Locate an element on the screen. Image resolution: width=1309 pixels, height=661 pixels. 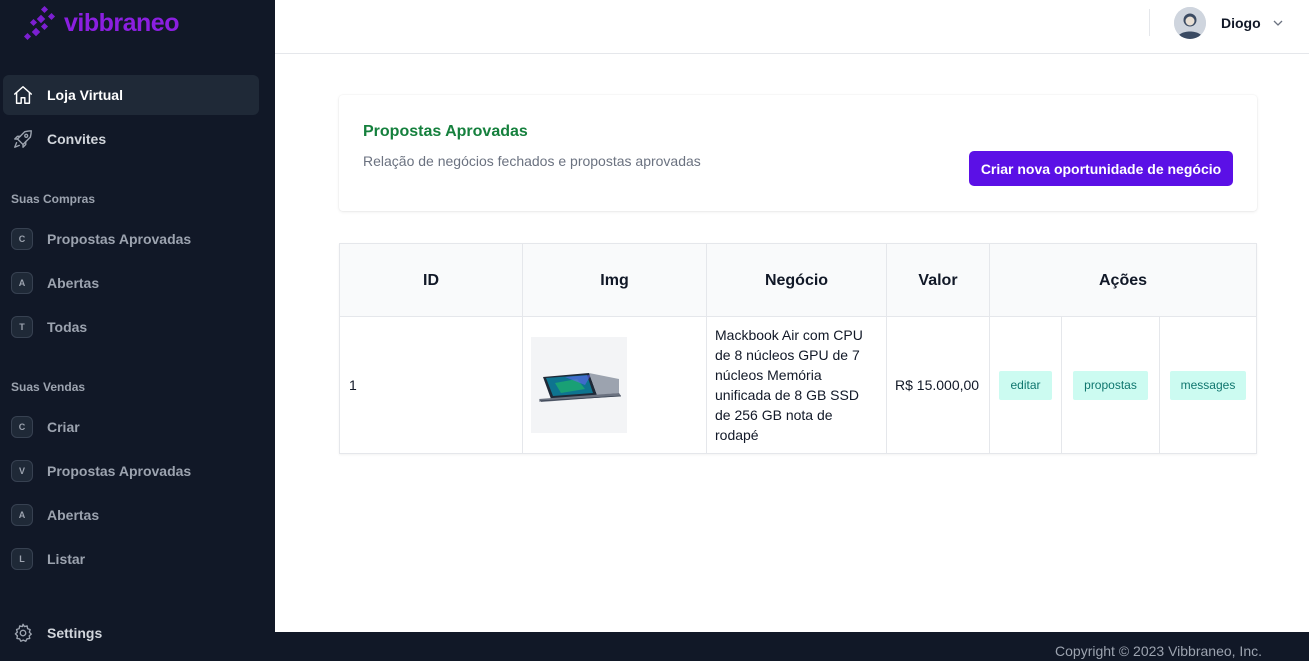
cell-action-edit: editar is located at coordinates (1026, 385).